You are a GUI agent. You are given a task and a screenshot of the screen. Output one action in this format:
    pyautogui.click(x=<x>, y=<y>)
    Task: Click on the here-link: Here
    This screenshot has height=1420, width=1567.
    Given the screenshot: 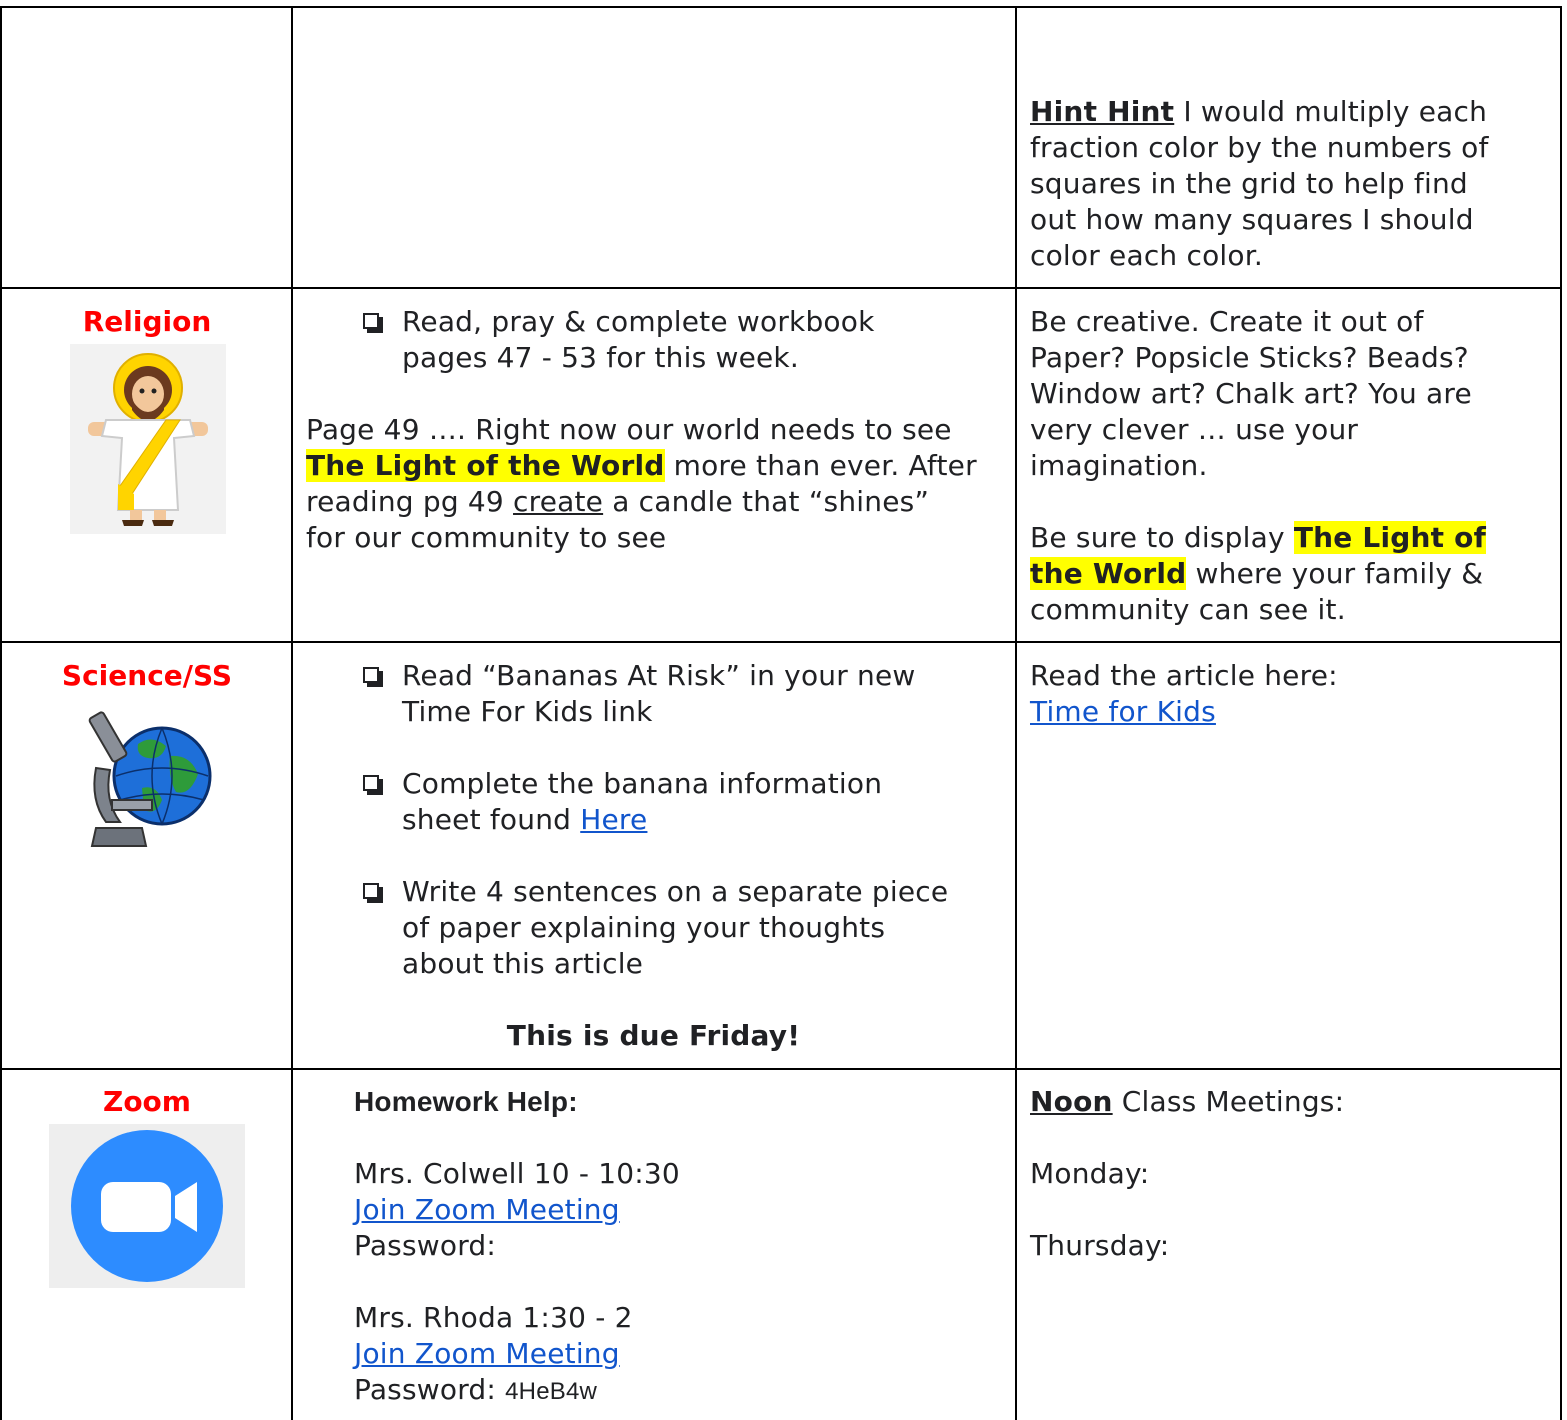 What is the action you would take?
    pyautogui.click(x=613, y=819)
    